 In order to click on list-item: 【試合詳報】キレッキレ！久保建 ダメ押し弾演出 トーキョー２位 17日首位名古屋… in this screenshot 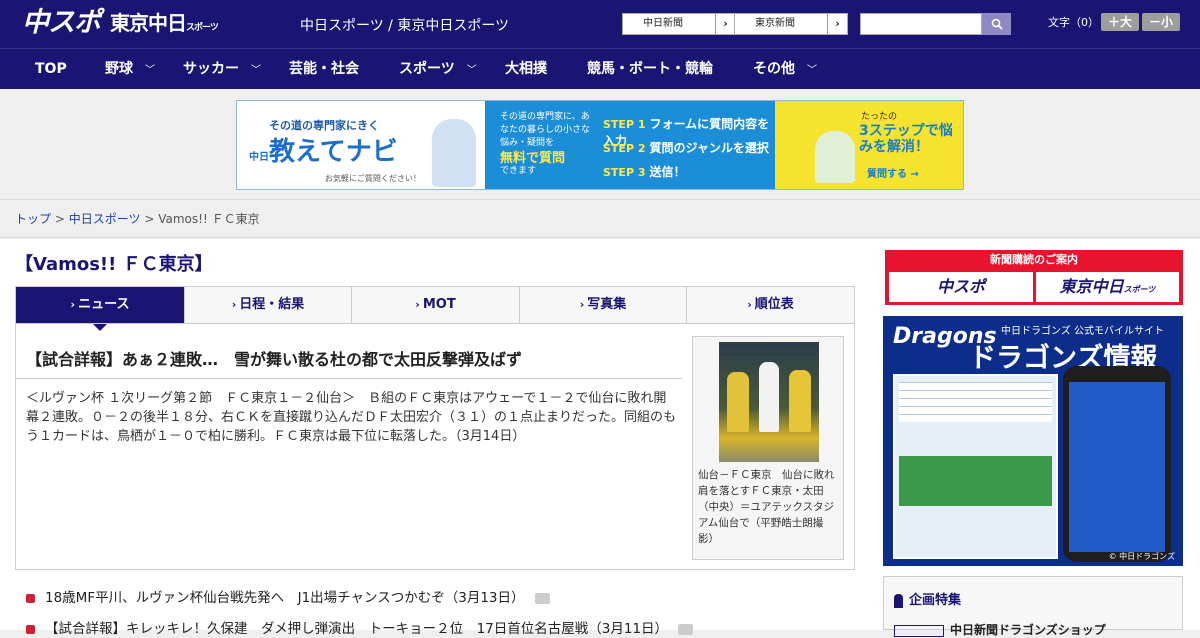, I will do `click(360, 627)`.